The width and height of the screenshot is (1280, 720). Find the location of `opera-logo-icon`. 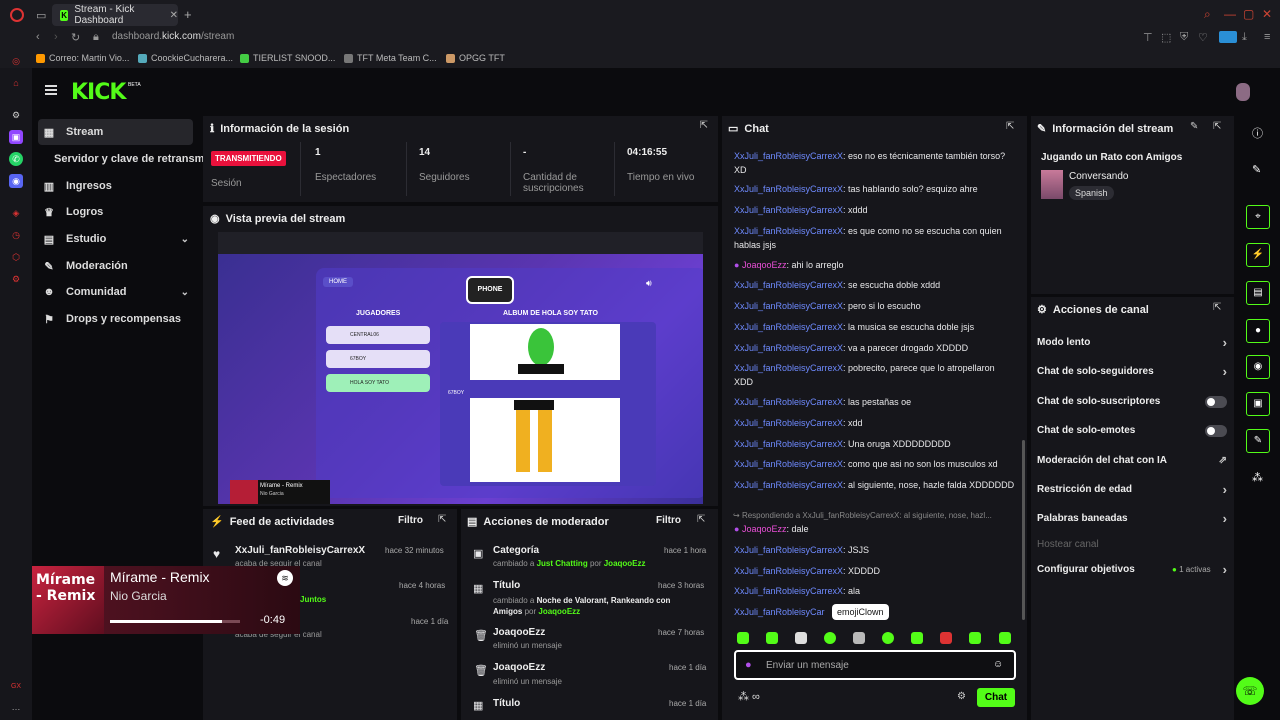

opera-logo-icon is located at coordinates (17, 15).